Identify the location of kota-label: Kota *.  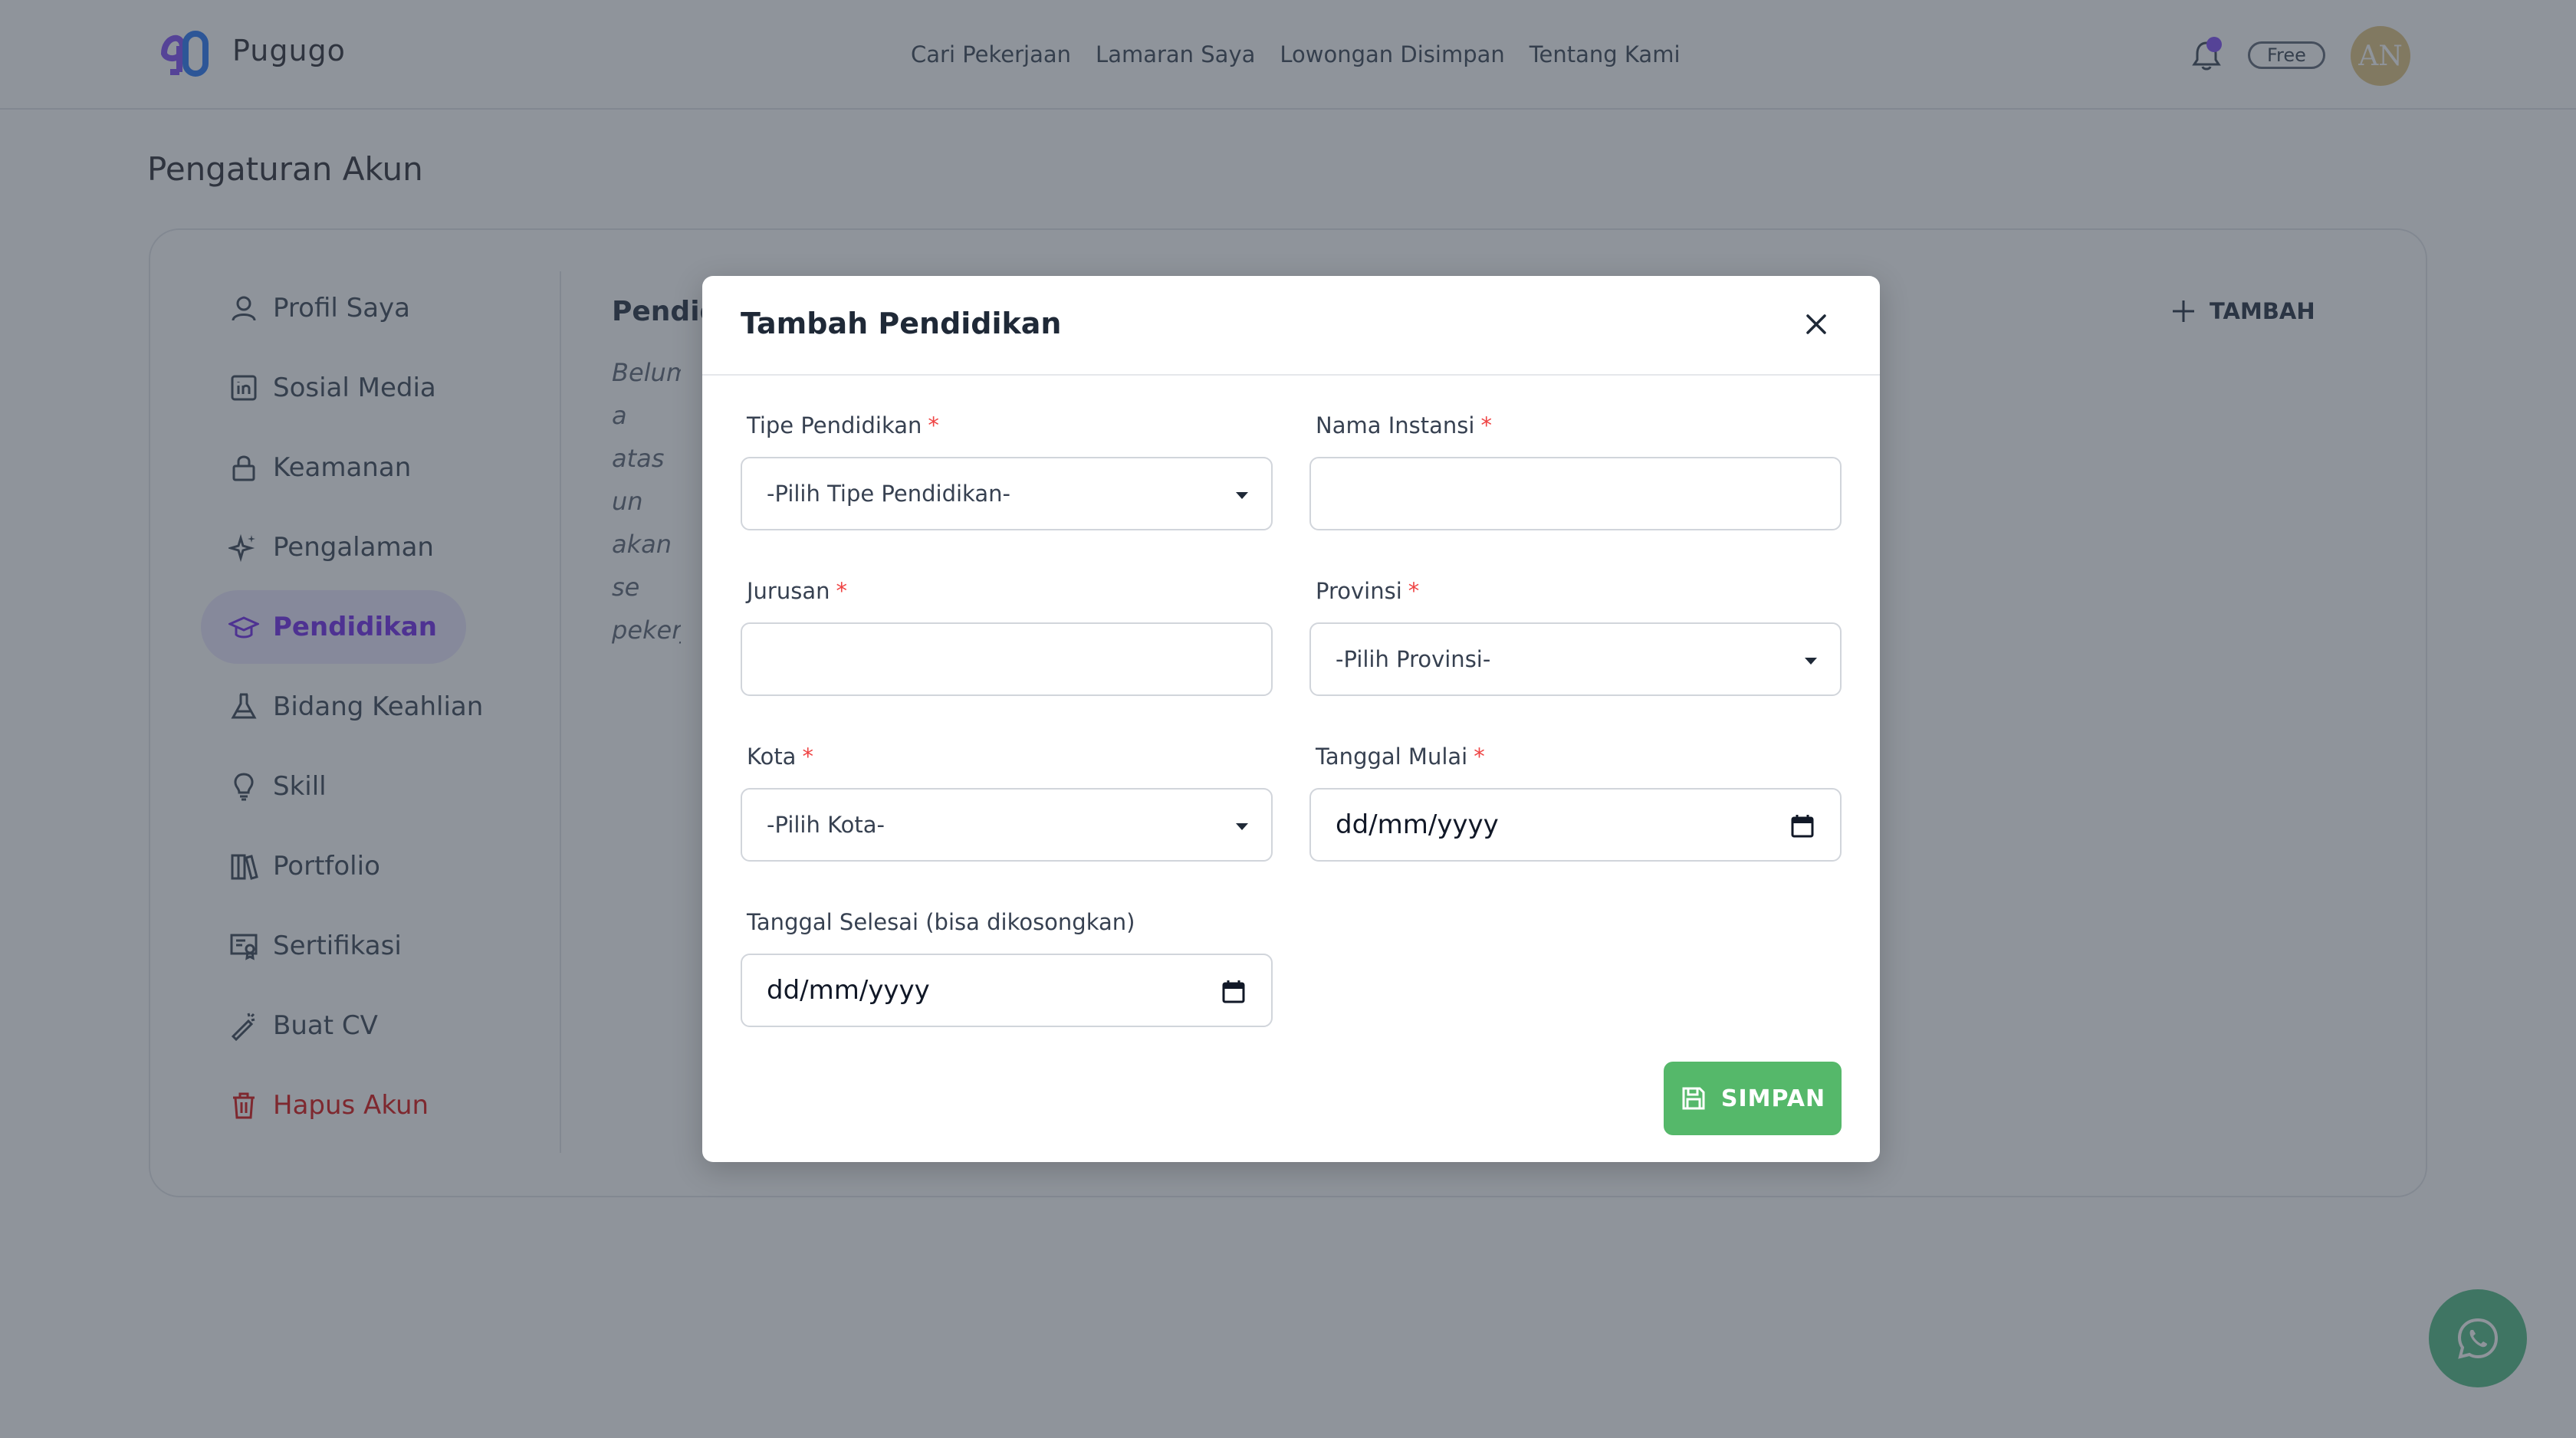
(780, 757).